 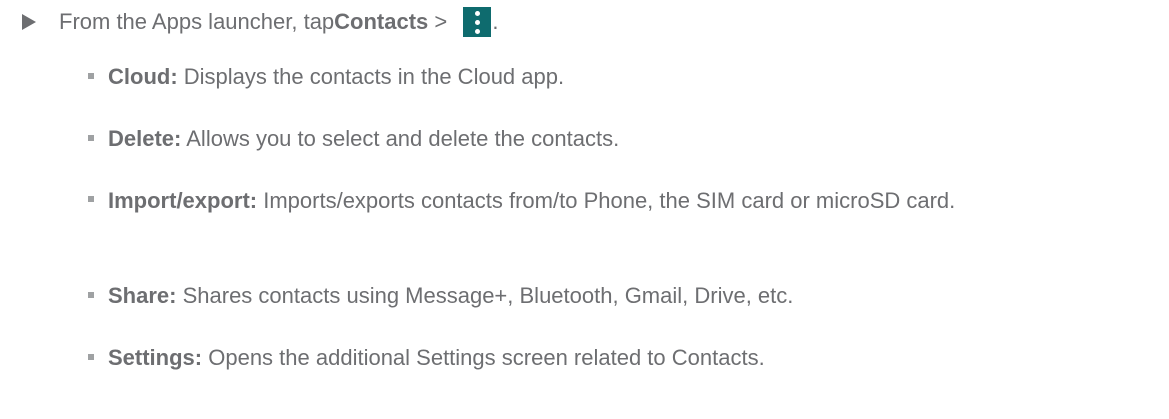 I want to click on item-term: Settings:, so click(x=155, y=357).